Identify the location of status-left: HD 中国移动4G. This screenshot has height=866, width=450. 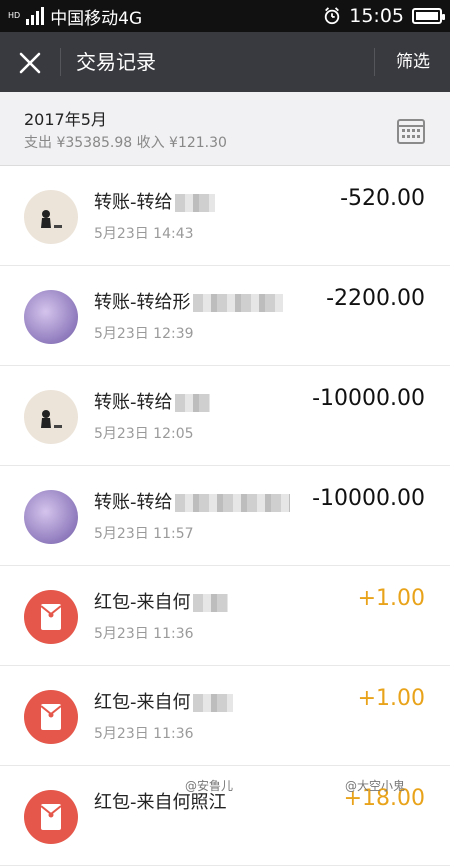
(75, 16).